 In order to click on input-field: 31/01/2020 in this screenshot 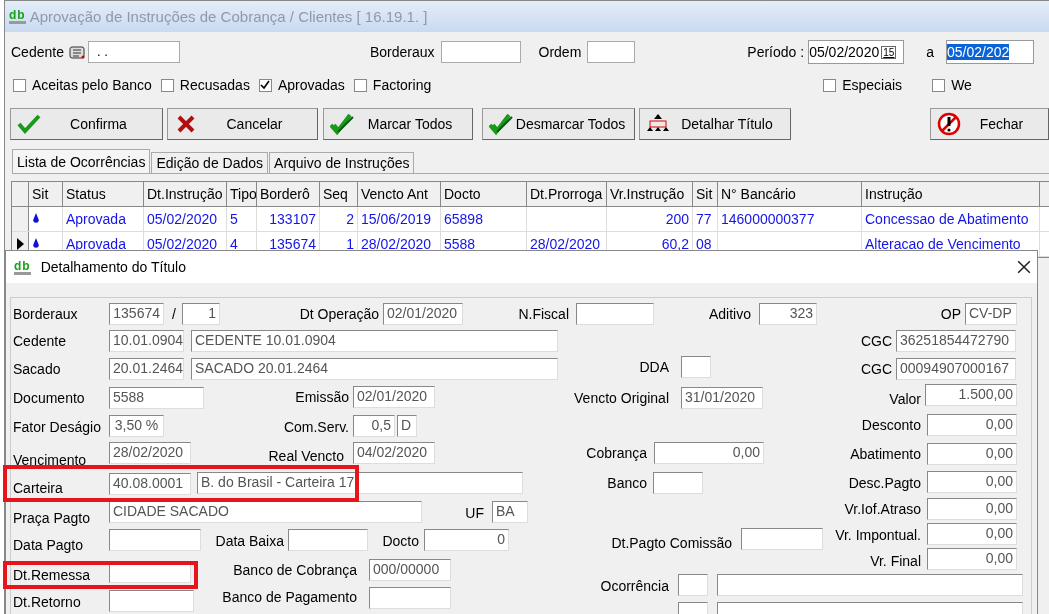, I will do `click(722, 398)`.